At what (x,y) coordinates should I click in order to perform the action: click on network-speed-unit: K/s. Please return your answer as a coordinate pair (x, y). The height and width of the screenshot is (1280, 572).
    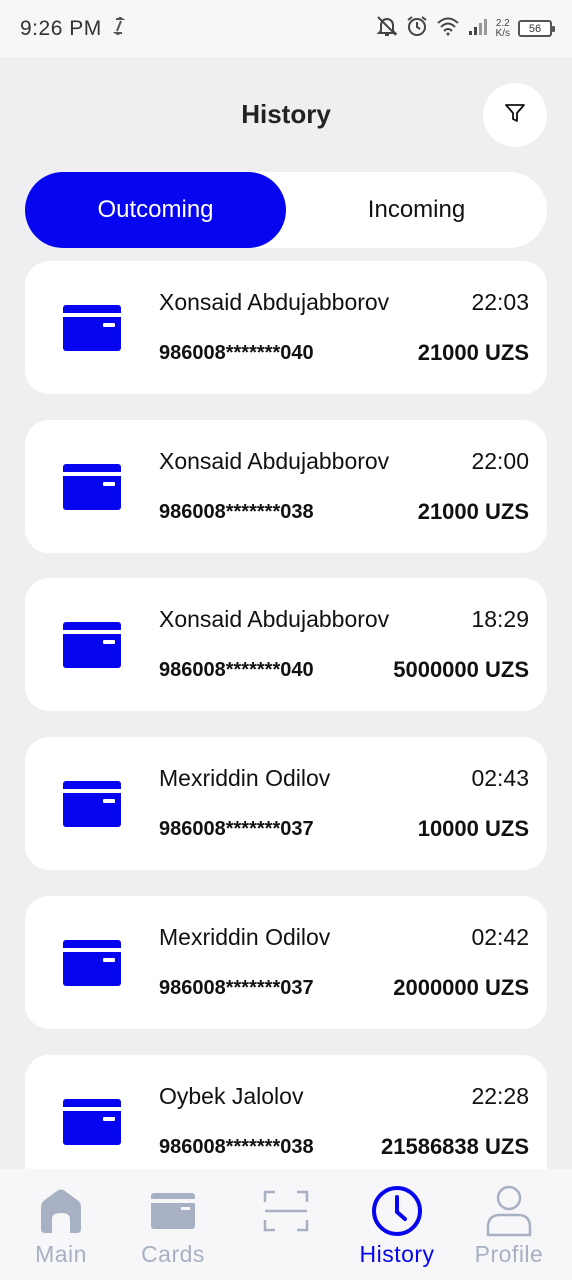
    Looking at the image, I should click on (502, 33).